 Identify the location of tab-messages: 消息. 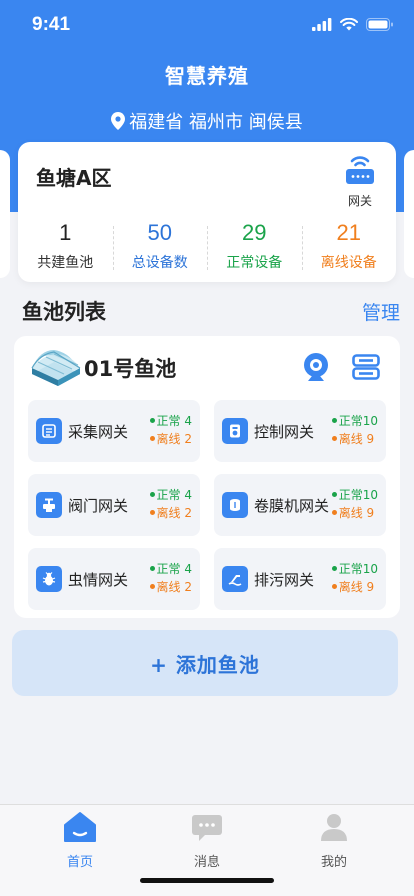
(207, 840).